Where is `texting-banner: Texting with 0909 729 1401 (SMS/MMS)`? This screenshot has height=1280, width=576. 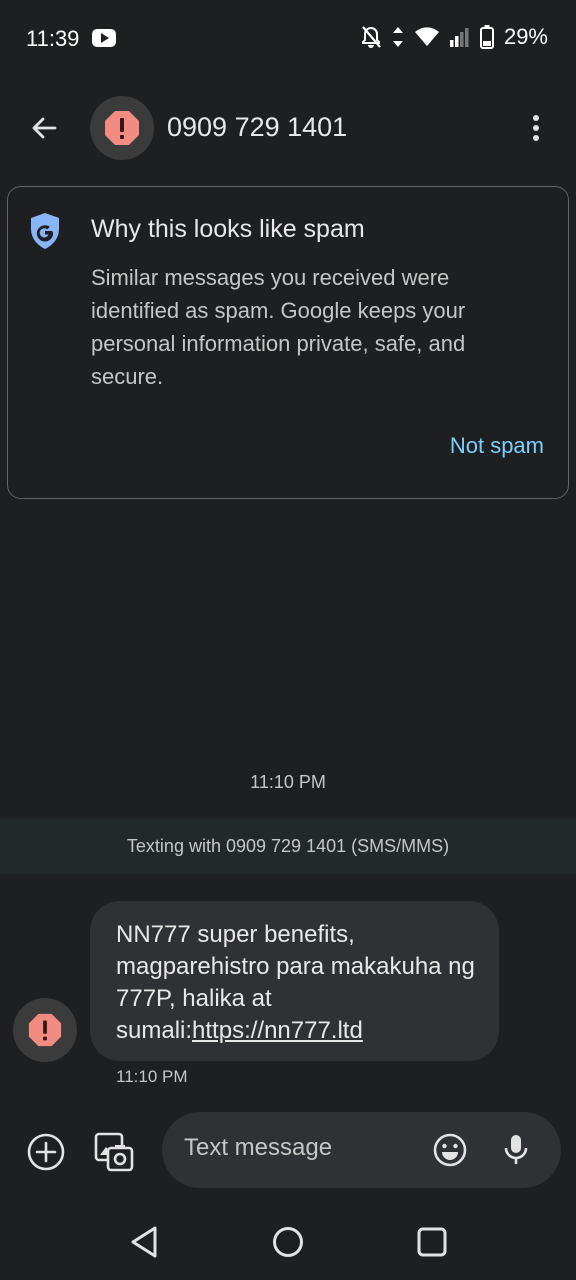 texting-banner: Texting with 0909 729 1401 (SMS/MMS) is located at coordinates (288, 846).